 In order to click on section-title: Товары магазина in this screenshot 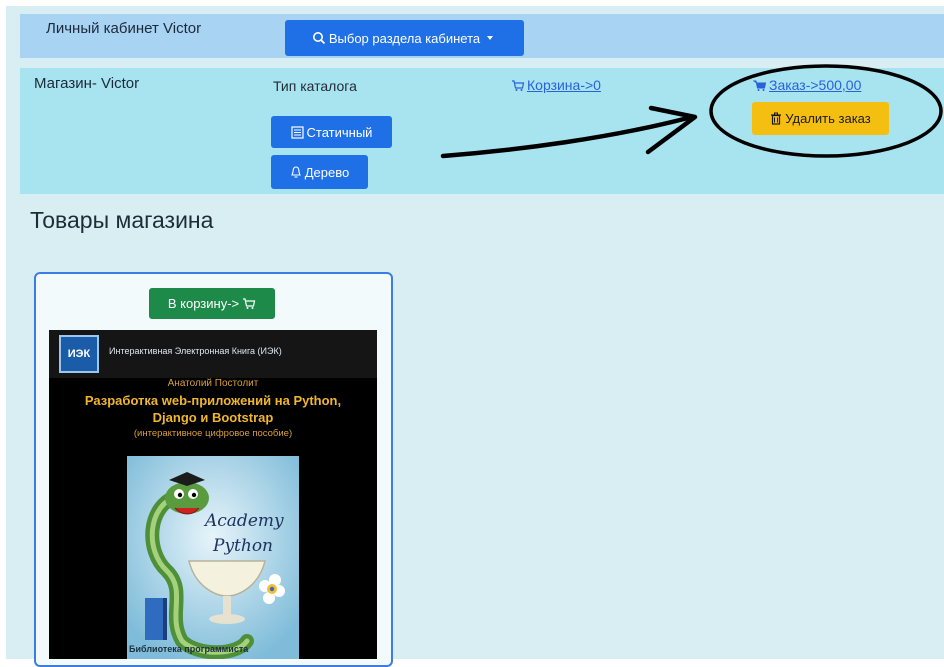, I will do `click(122, 220)`.